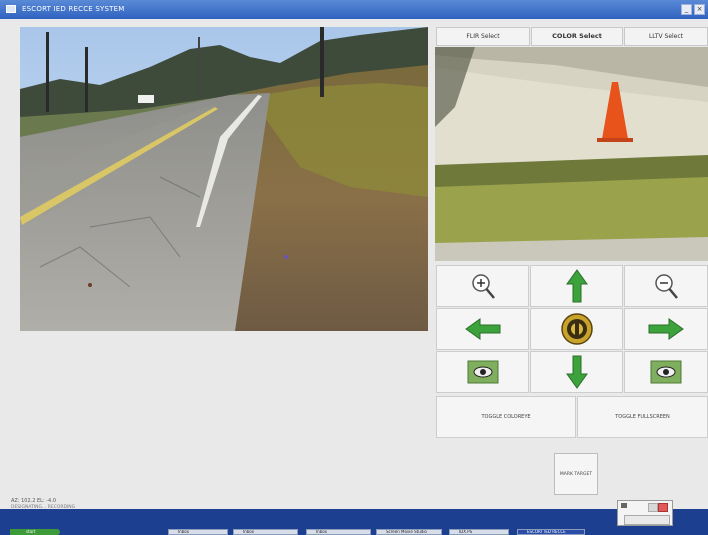 Image resolution: width=708 pixels, height=535 pixels. I want to click on center-seal-icon, so click(576, 329).